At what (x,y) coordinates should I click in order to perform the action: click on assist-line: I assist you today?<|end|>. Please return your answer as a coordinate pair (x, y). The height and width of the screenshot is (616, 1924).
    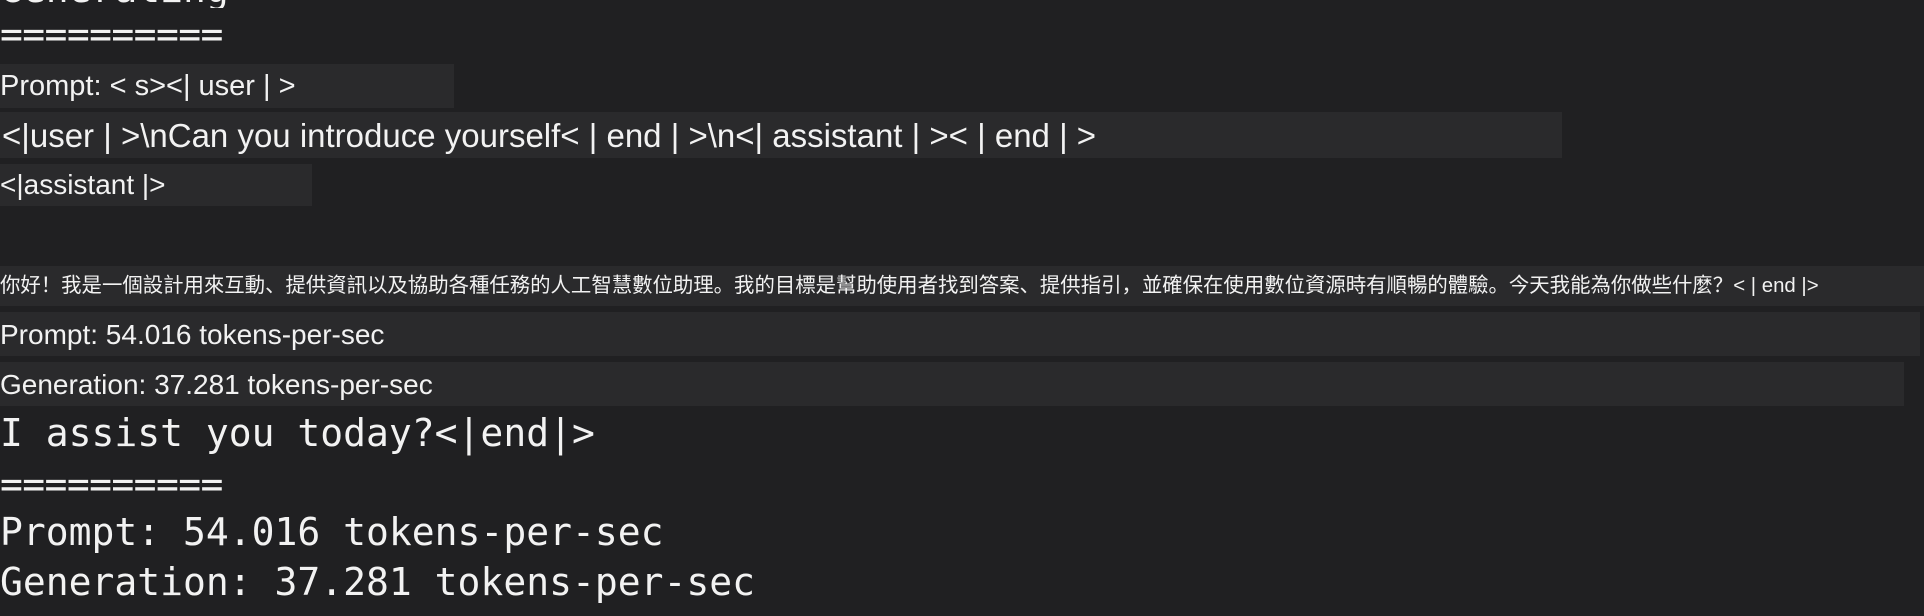
    Looking at the image, I should click on (297, 433).